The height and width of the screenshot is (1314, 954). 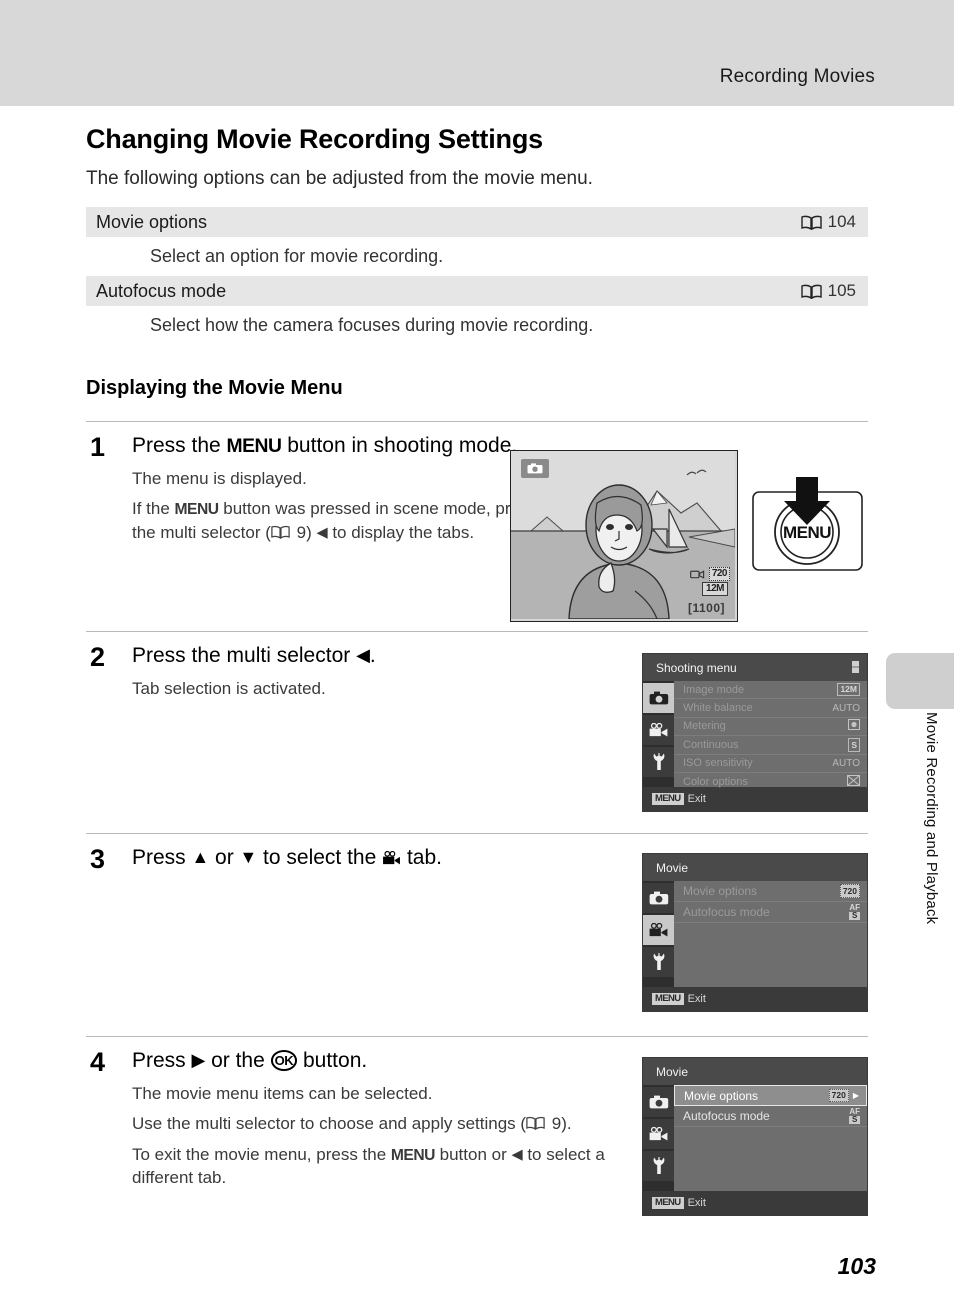 I want to click on item-label: Image mode, so click(x=714, y=689).